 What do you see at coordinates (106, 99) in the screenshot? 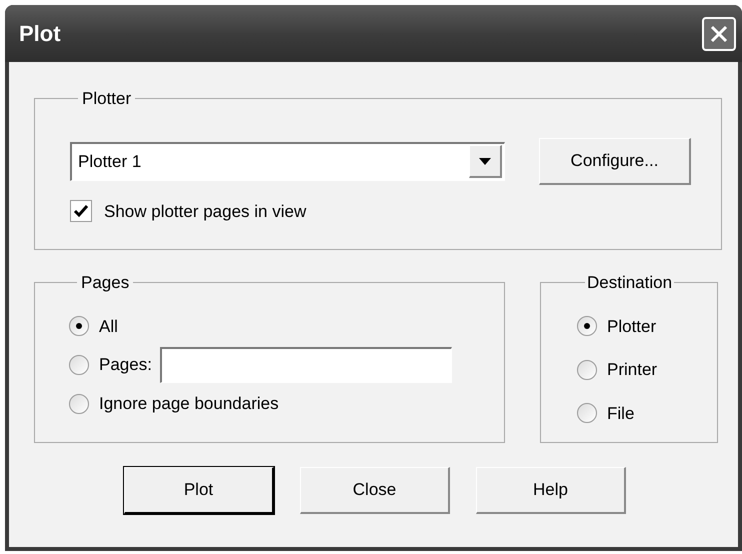
I see `group-label: Plotter` at bounding box center [106, 99].